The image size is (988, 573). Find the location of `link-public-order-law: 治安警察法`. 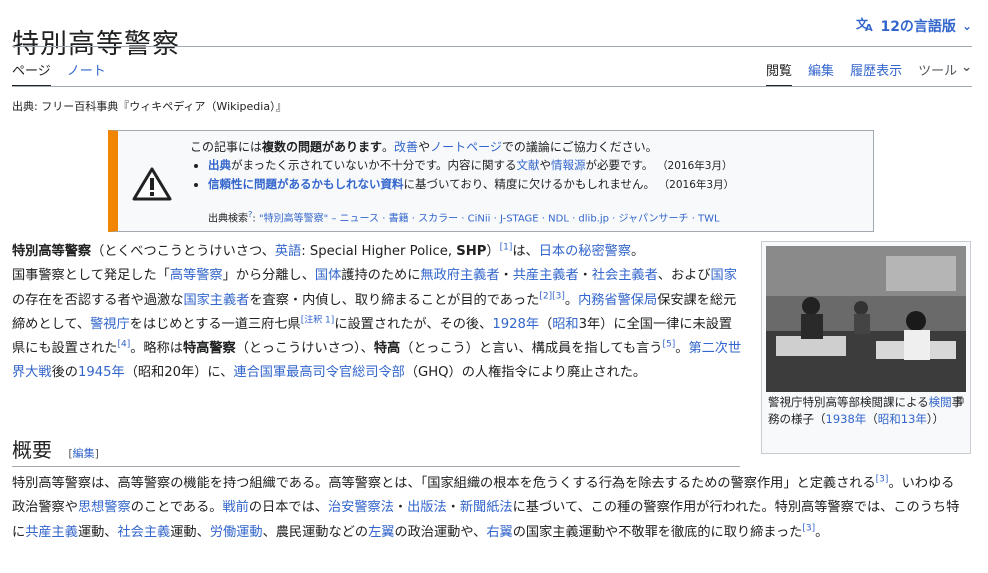

link-public-order-law: 治安警察法 is located at coordinates (361, 507).